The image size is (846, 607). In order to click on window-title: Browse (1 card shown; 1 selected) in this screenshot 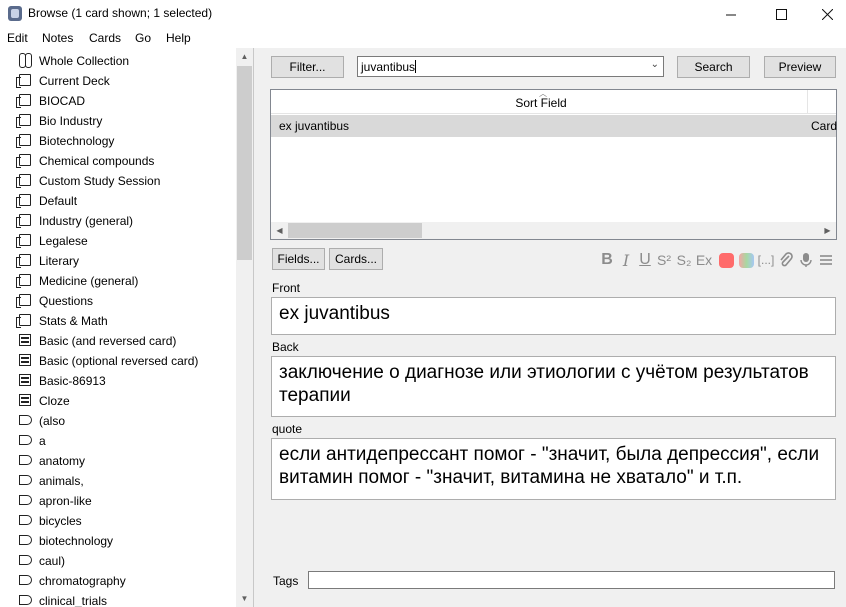, I will do `click(120, 13)`.